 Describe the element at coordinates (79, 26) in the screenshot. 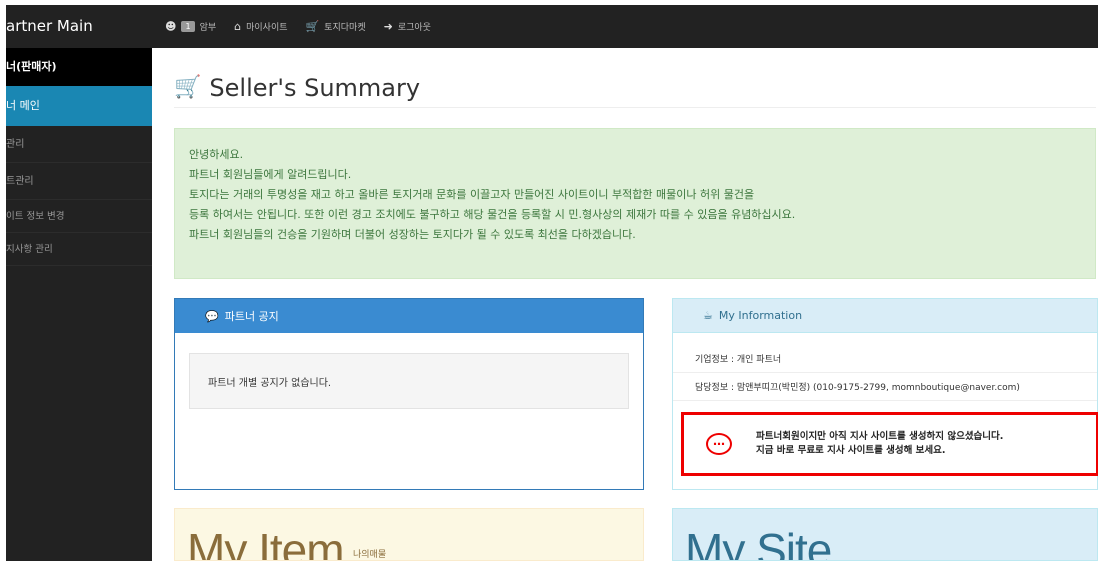

I see `brand-title: artner Main` at that location.